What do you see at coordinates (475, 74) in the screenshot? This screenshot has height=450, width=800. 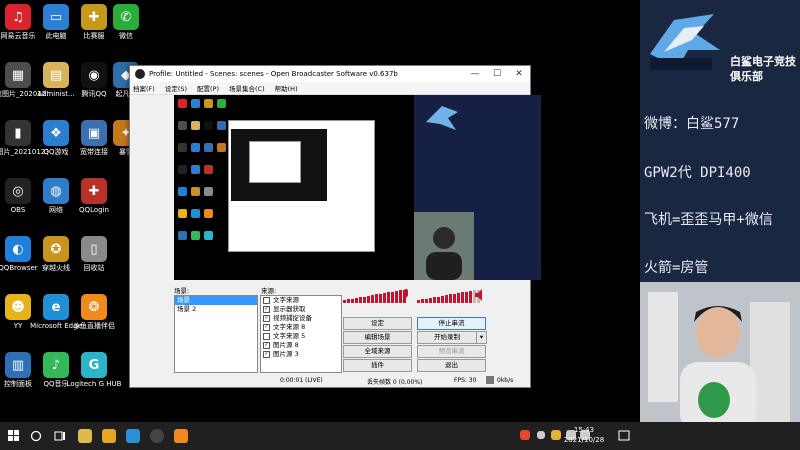 I see `minimize-icon: —` at bounding box center [475, 74].